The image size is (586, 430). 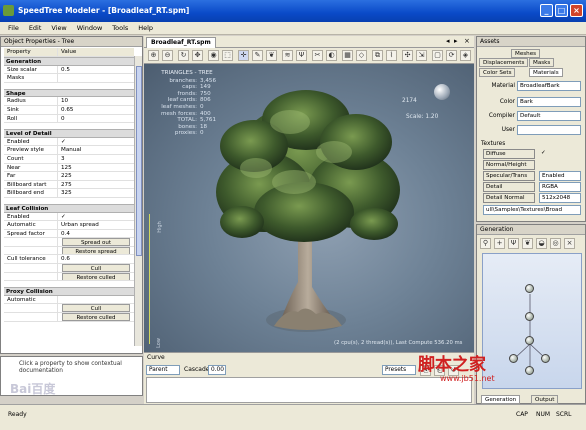 What do you see at coordinates (545, 399) in the screenshot?
I see `tab-output: Output` at bounding box center [545, 399].